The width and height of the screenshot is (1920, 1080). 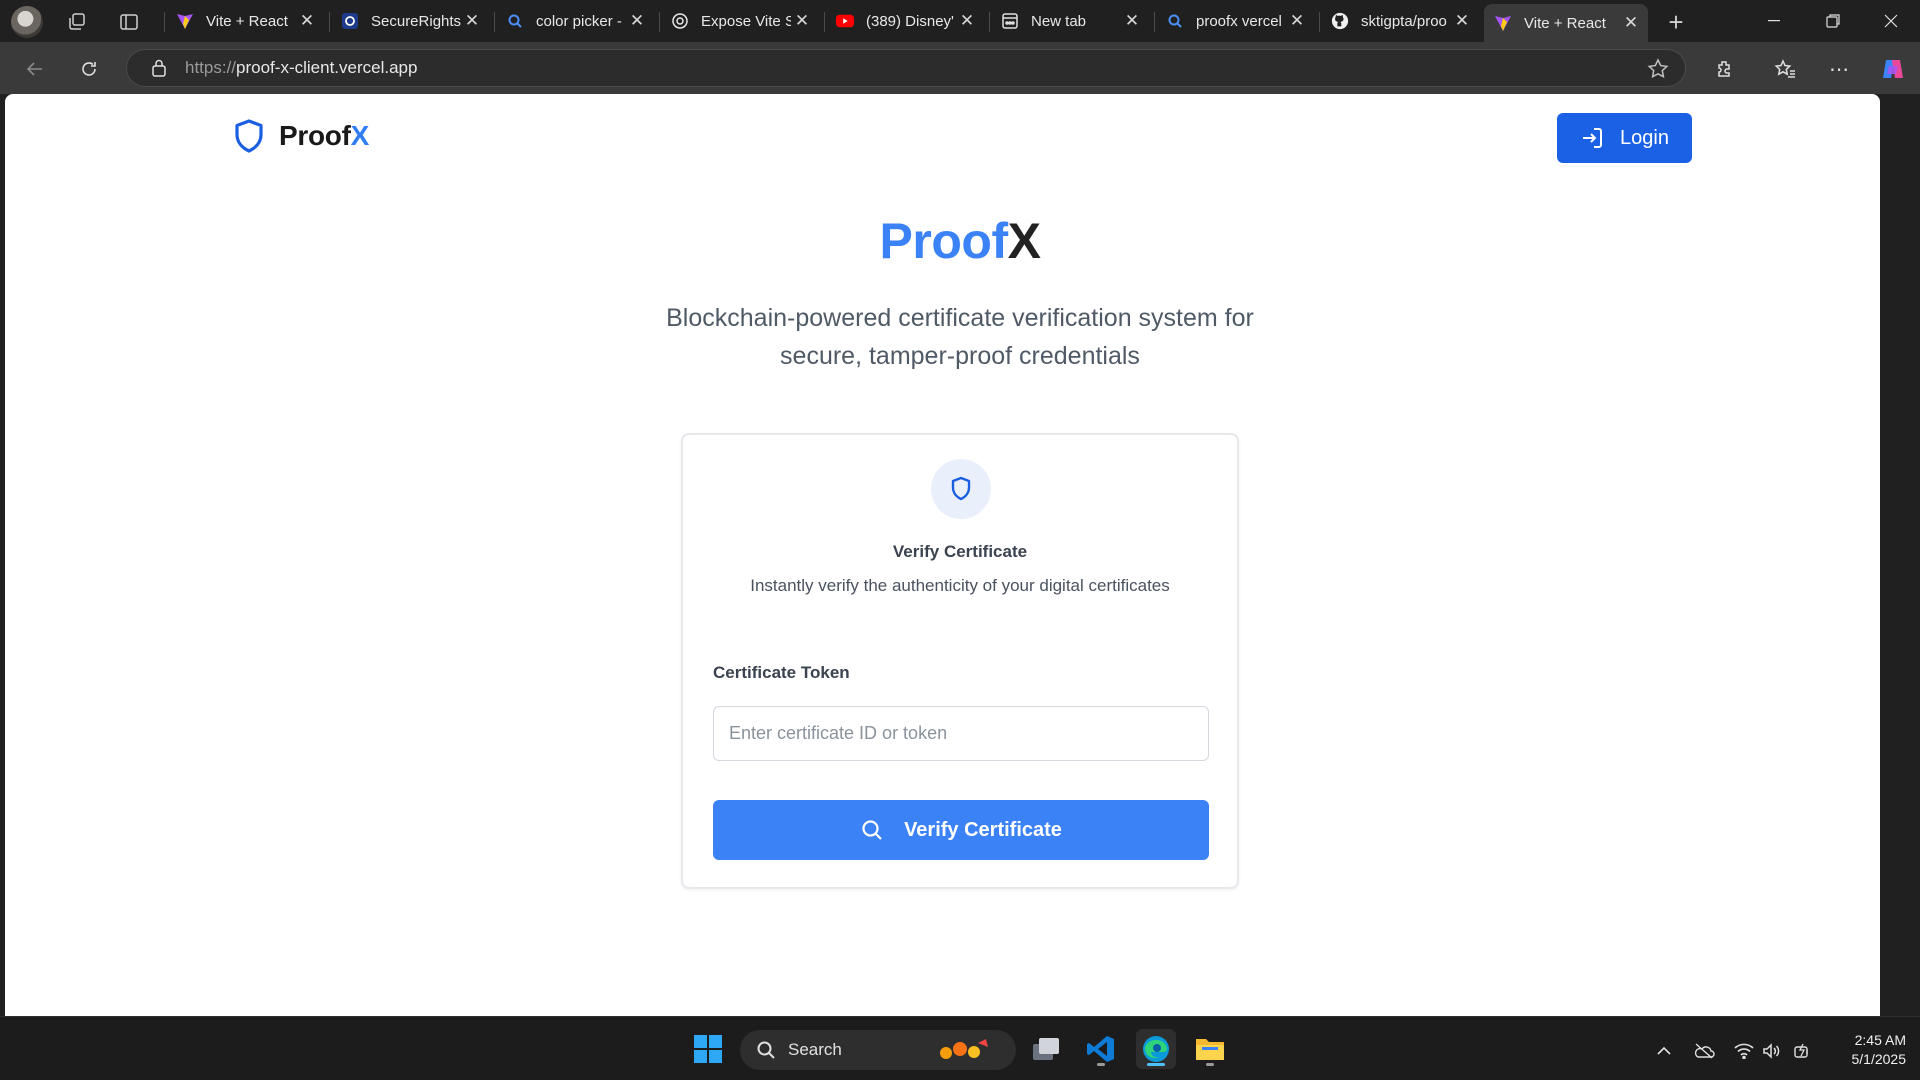 What do you see at coordinates (1893, 69) in the screenshot?
I see `copilot-icon` at bounding box center [1893, 69].